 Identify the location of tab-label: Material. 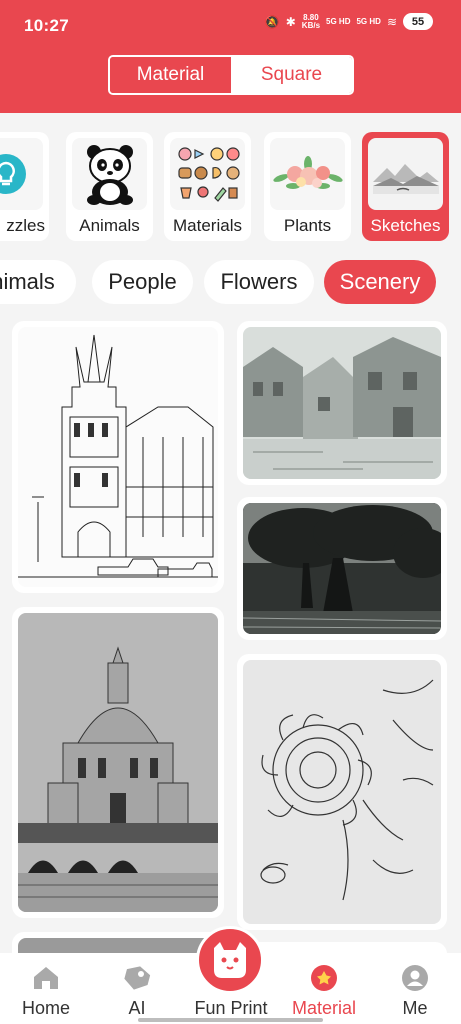
(324, 1008).